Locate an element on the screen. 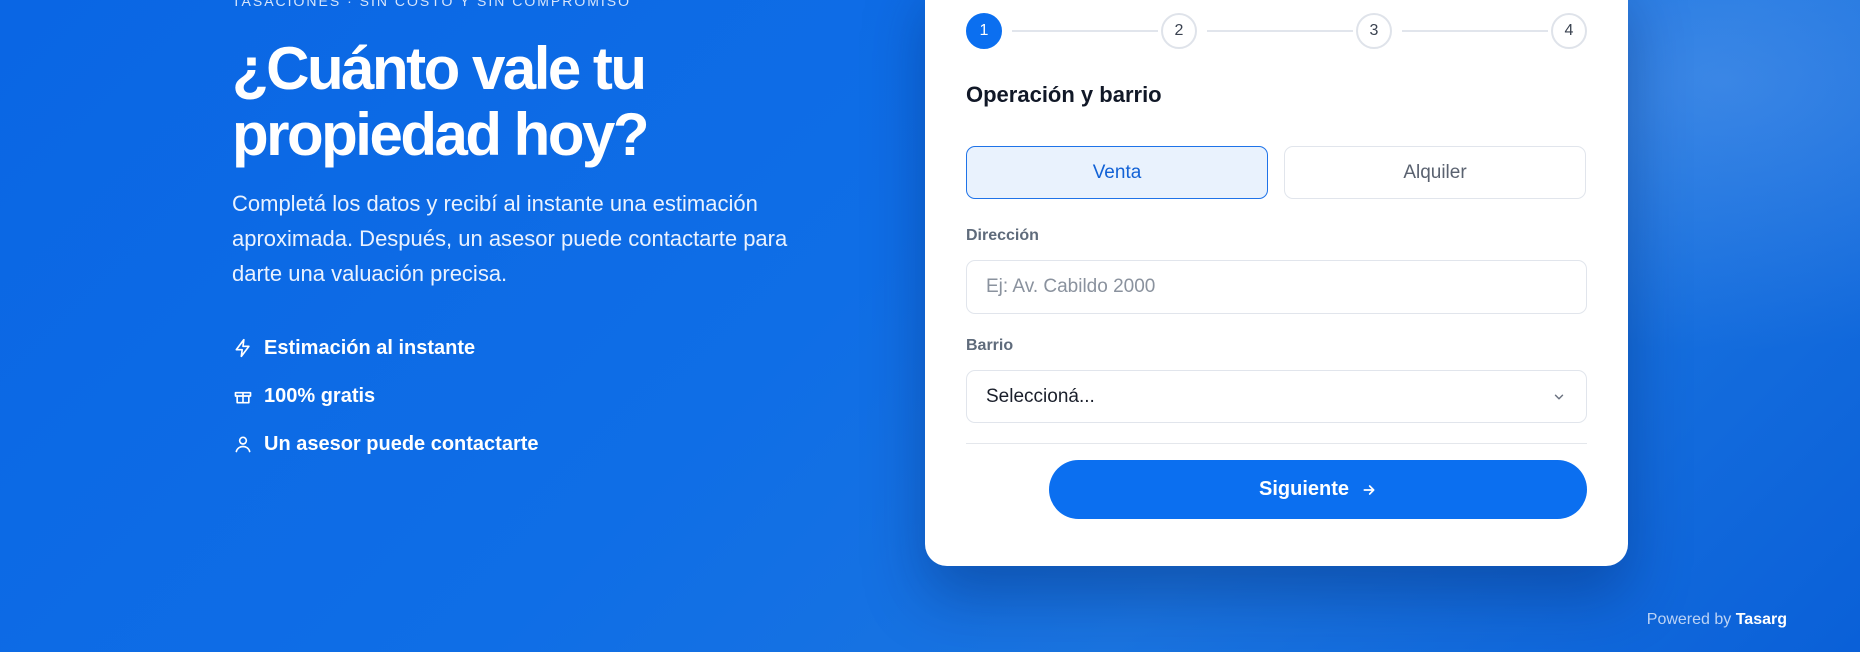 The height and width of the screenshot is (652, 1860). step-2: 2 is located at coordinates (1179, 31).